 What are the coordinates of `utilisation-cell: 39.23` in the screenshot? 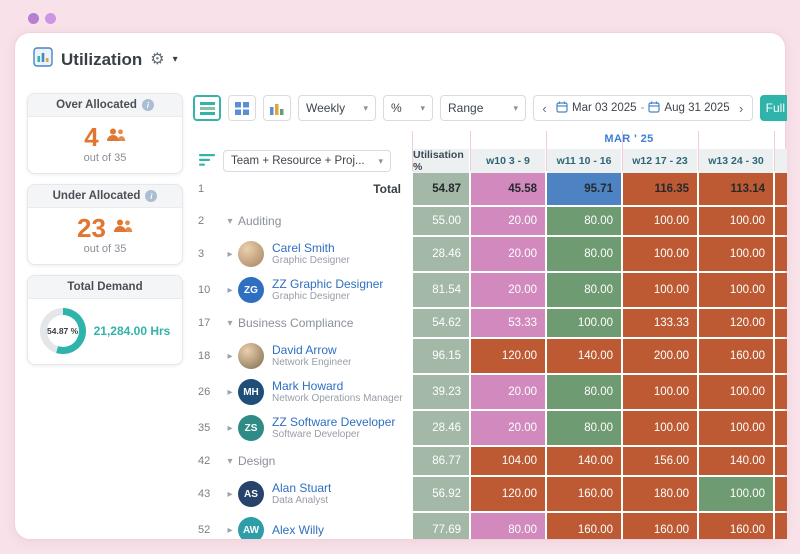 It's located at (441, 392).